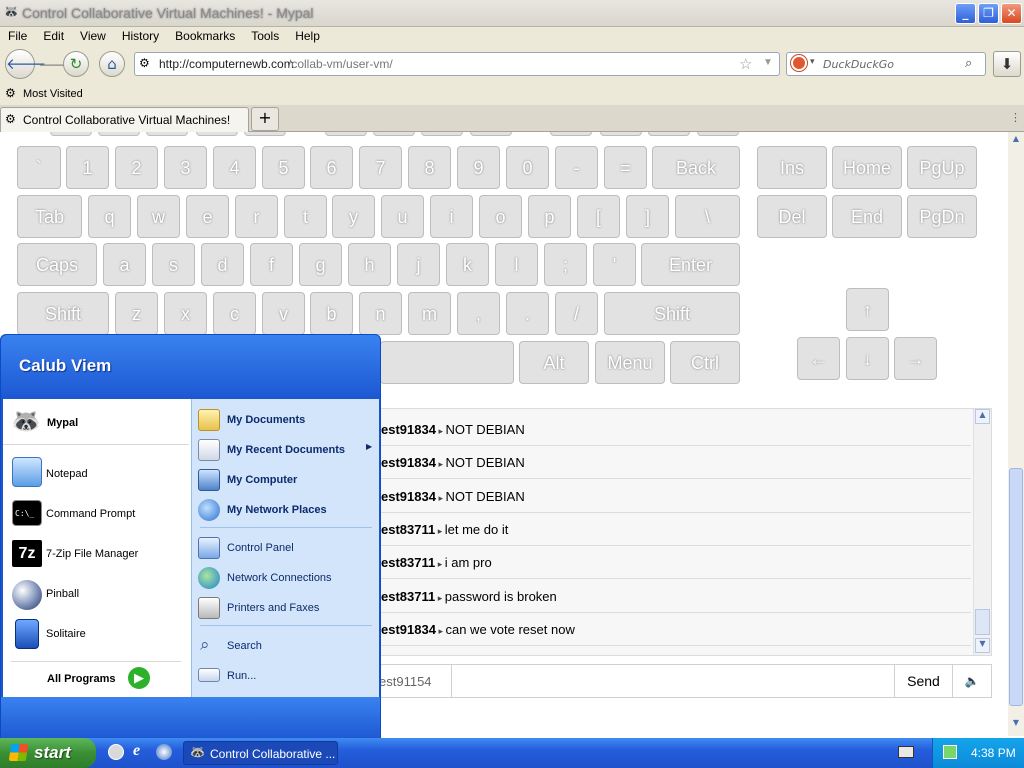 This screenshot has width=1024, height=768. I want to click on arrow-down-key: ↓, so click(867, 358).